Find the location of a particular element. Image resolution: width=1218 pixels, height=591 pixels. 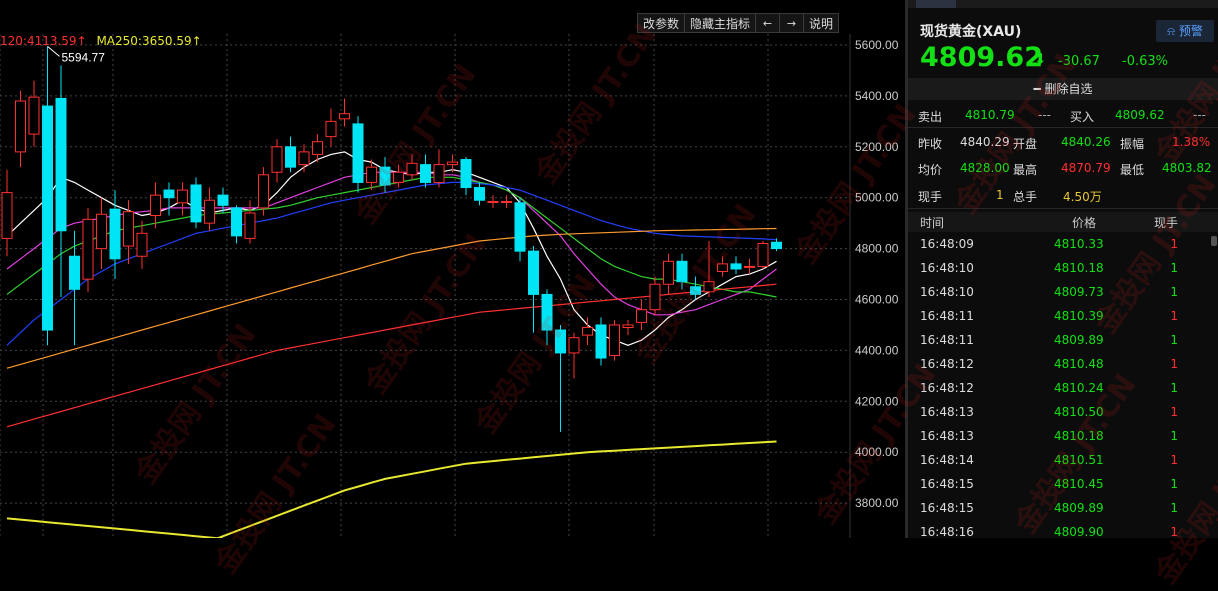

tick-time: 16:48:12 is located at coordinates (947, 388).